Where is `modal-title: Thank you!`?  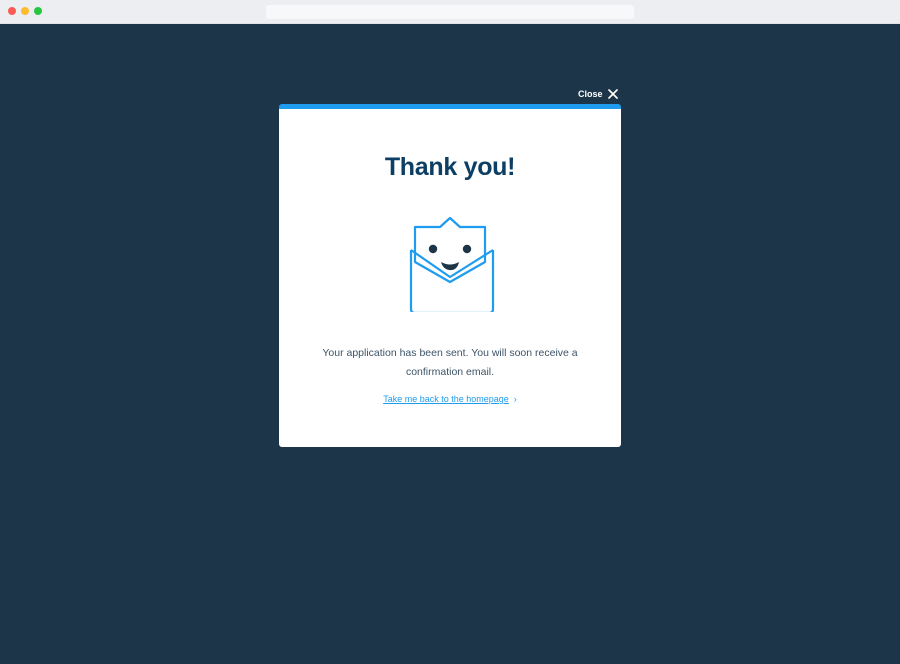
modal-title: Thank you! is located at coordinates (450, 167).